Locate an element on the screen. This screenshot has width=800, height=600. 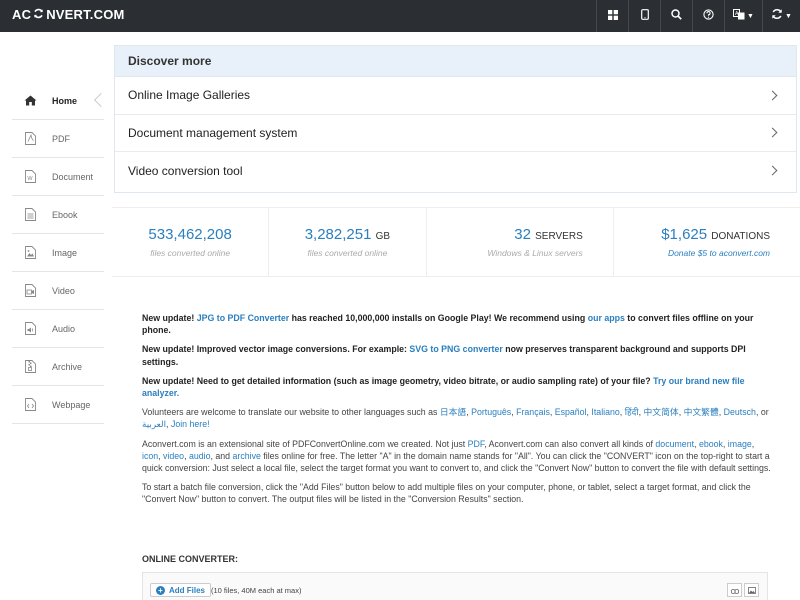
stat-value: 3,282,251 is located at coordinates (338, 234).